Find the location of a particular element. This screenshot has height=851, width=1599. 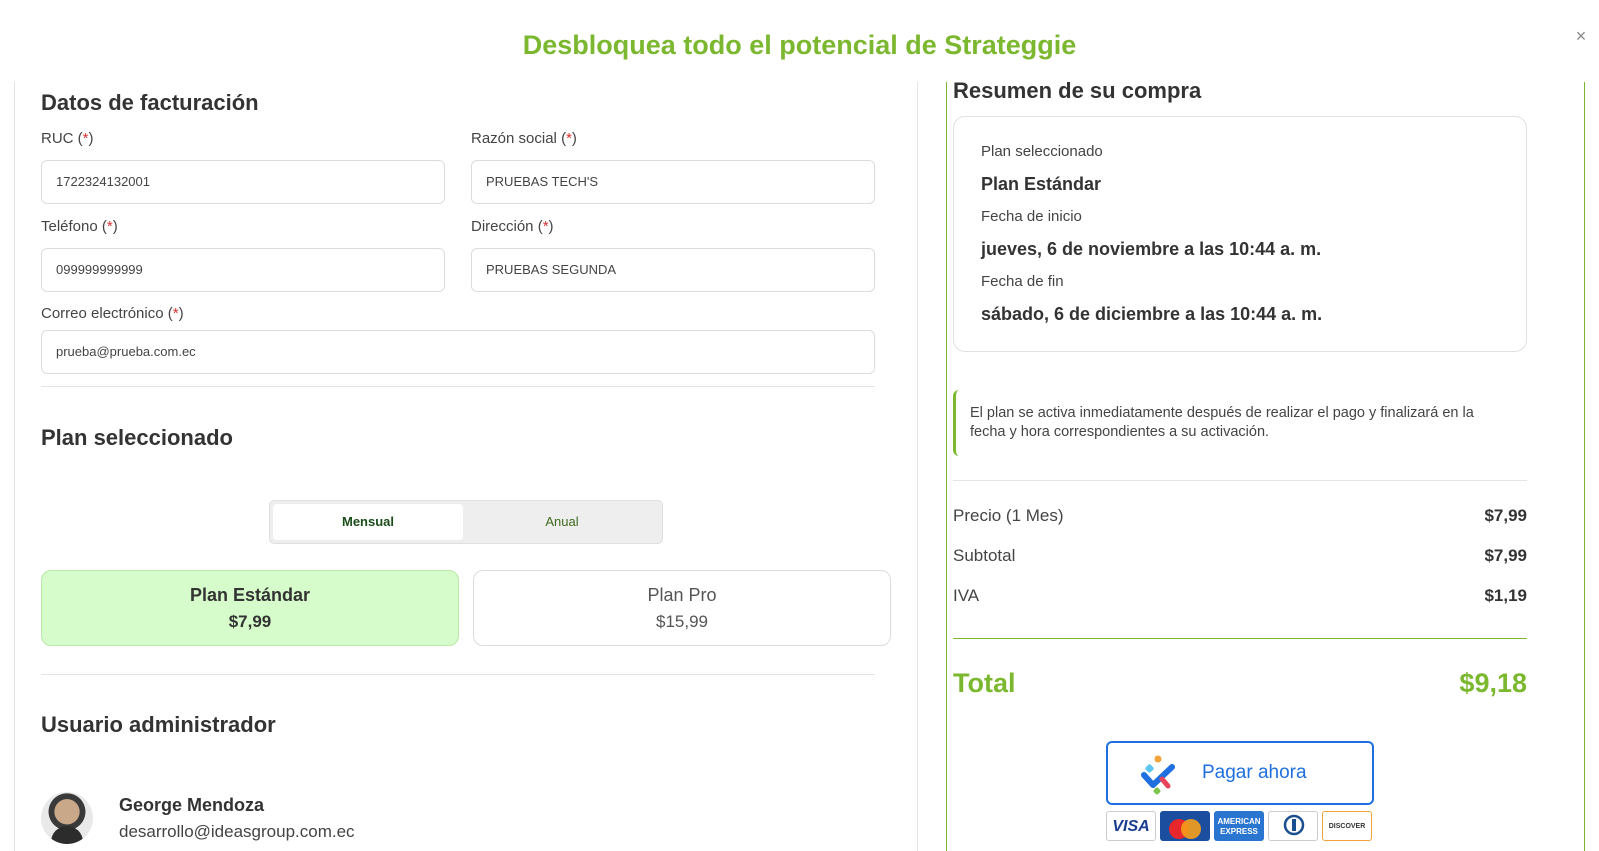

plan-card-price: $15,99 is located at coordinates (682, 621).